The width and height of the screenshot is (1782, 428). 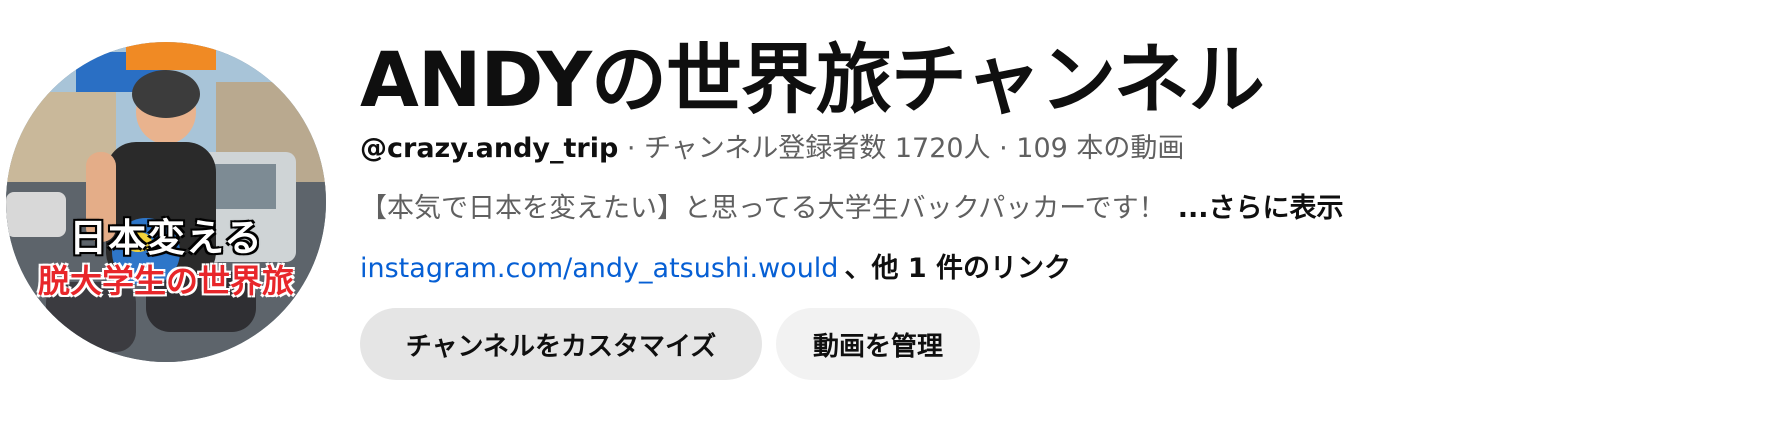 I want to click on channel-description: 【本気で日本を変えたい】と思ってる大学生バックパッカーです！ ...さらに表示, so click(x=851, y=205).